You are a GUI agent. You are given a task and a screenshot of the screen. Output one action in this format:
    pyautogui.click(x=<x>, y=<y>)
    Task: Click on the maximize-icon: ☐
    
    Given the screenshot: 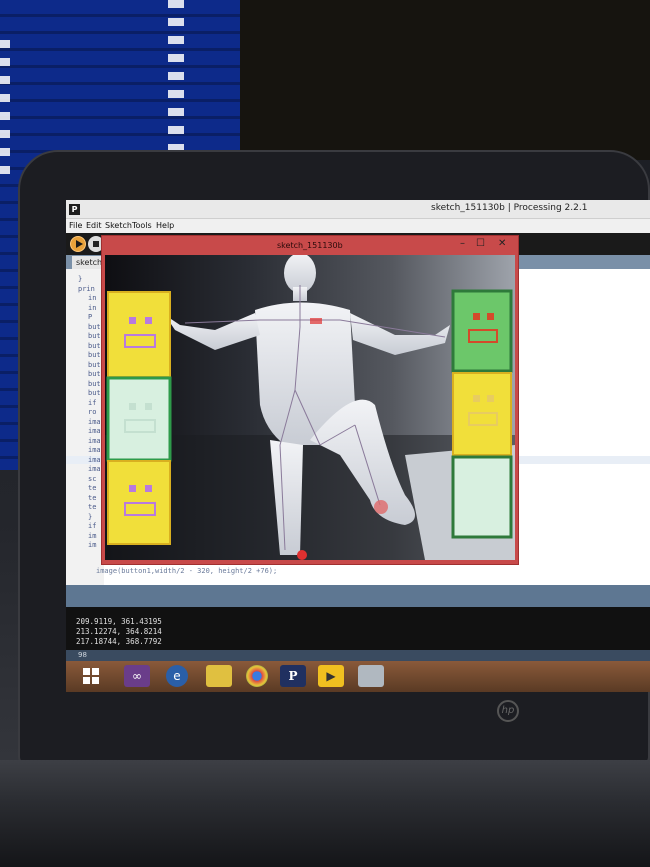 What is the action you would take?
    pyautogui.click(x=480, y=243)
    